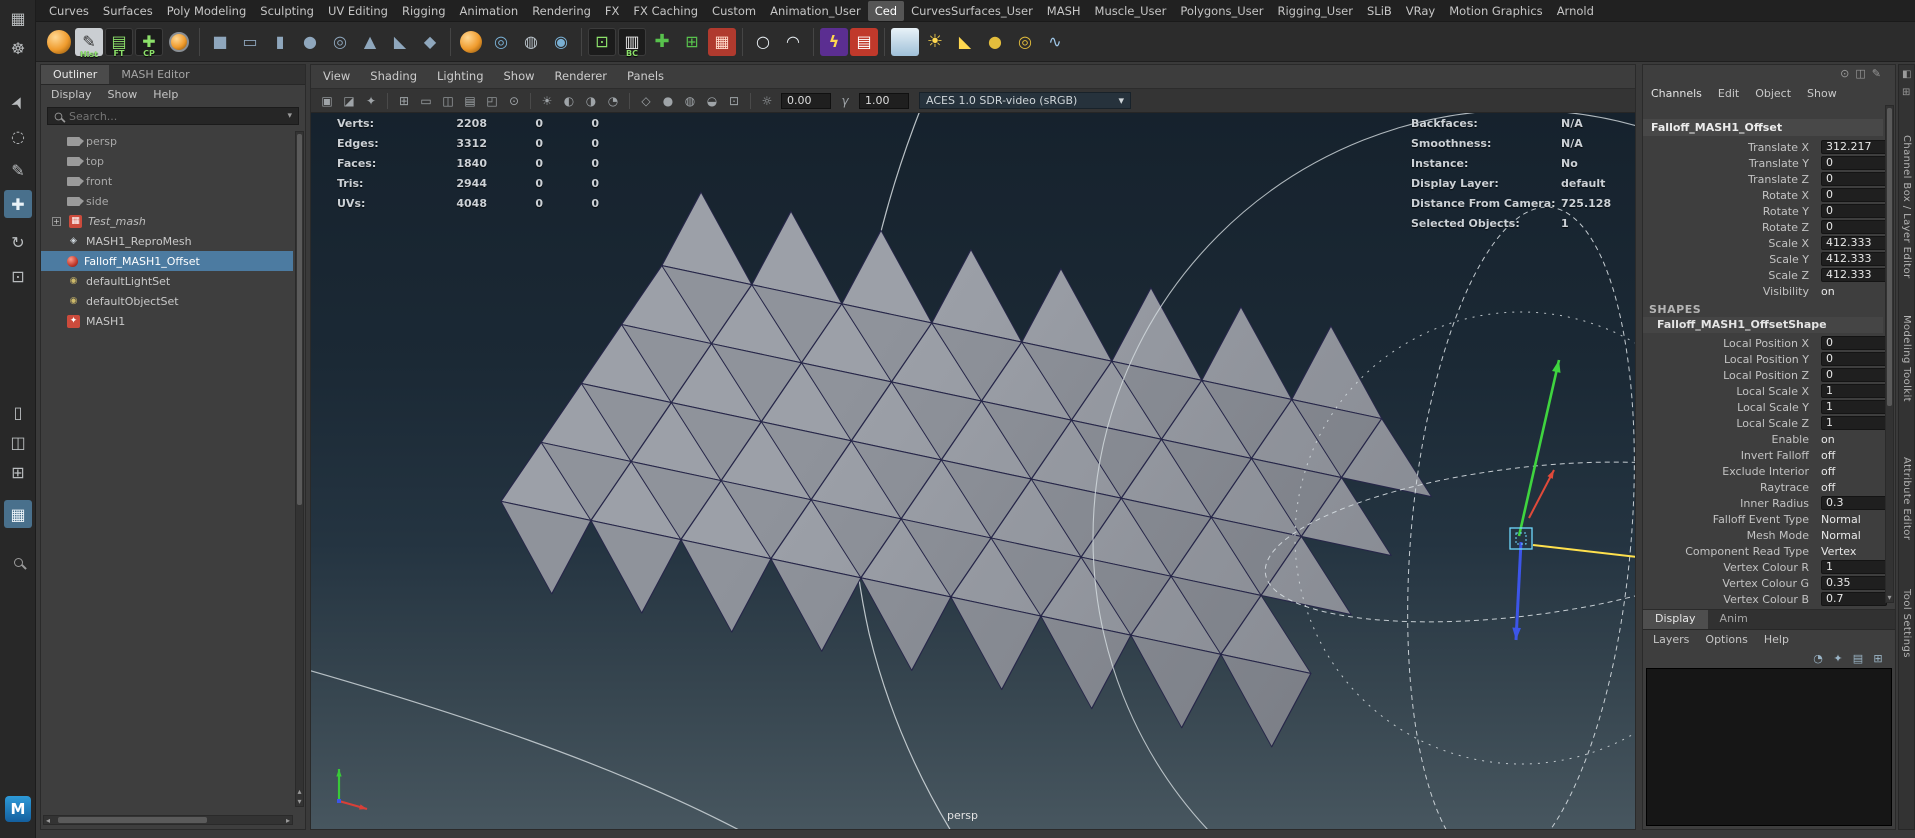  What do you see at coordinates (722, 41) in the screenshot?
I see `shelf-drop-icon` at bounding box center [722, 41].